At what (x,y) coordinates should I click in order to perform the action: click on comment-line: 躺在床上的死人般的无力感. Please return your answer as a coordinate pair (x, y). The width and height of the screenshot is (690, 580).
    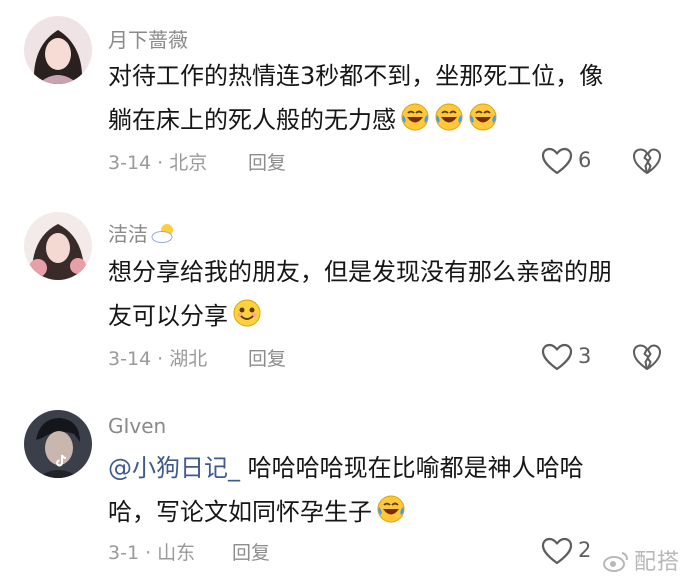
    Looking at the image, I should click on (355, 120).